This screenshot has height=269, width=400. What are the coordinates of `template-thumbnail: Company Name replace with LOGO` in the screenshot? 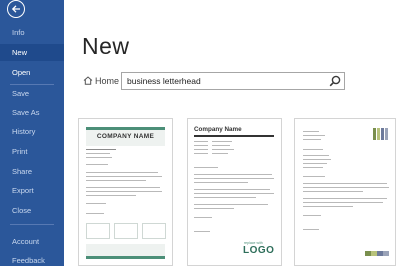 It's located at (234, 192).